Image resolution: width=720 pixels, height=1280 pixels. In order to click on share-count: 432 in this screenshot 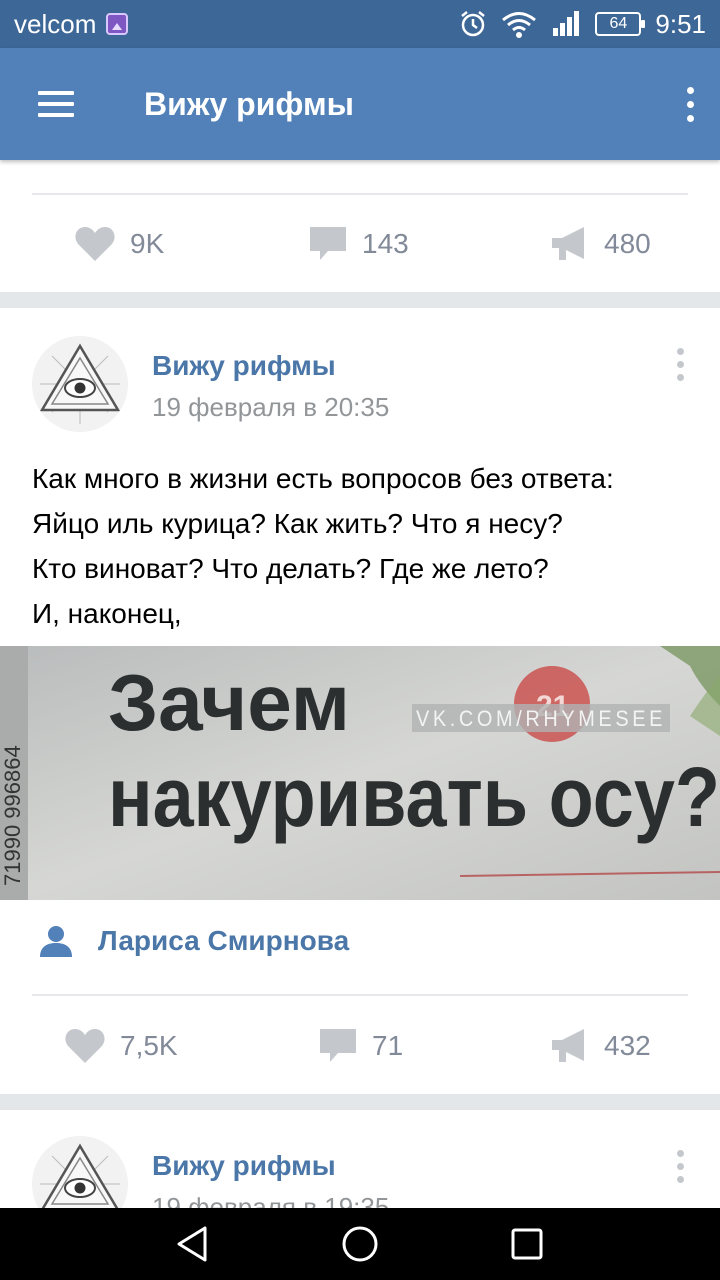, I will do `click(627, 1045)`.